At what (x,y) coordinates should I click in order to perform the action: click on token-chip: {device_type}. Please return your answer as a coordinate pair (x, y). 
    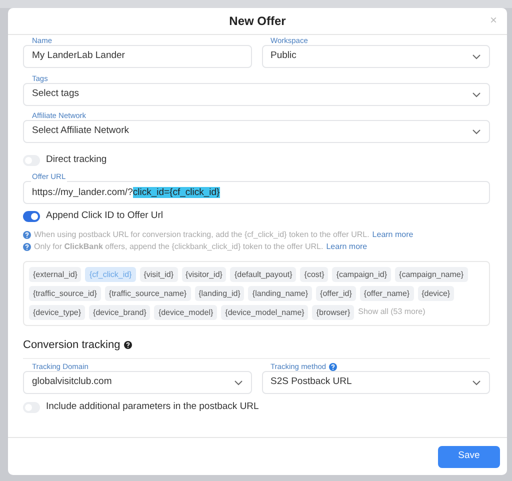
    Looking at the image, I should click on (57, 312).